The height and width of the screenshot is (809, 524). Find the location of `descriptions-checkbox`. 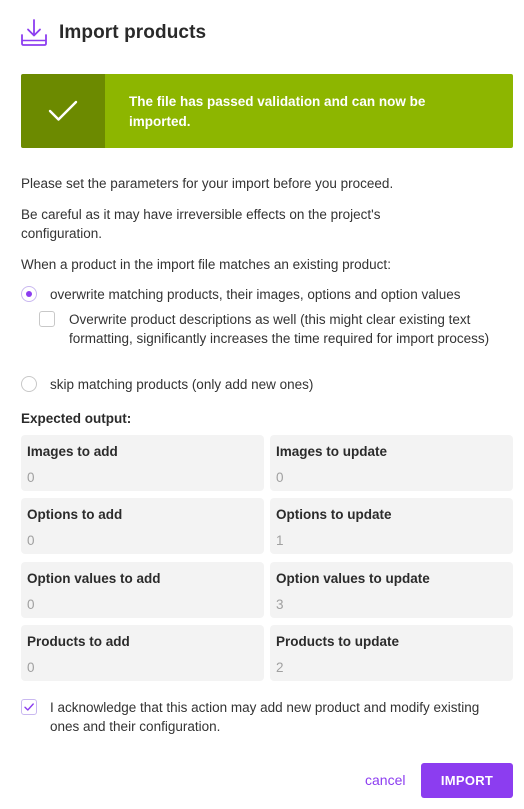

descriptions-checkbox is located at coordinates (47, 319).